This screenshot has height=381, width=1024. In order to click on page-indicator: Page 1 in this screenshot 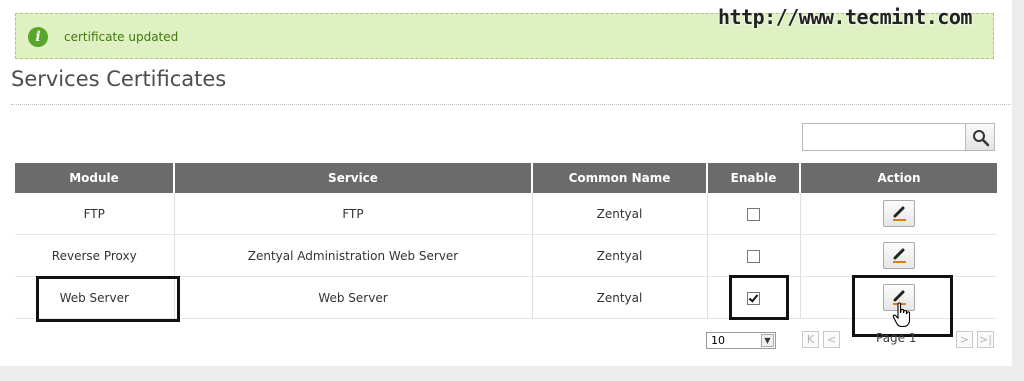, I will do `click(896, 338)`.